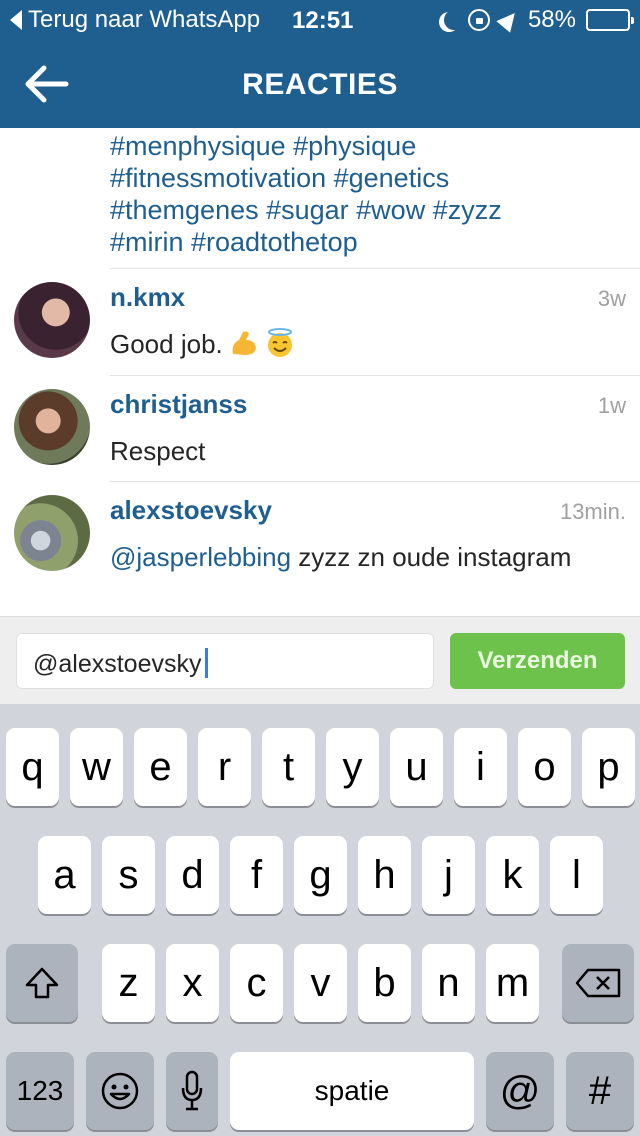 The height and width of the screenshot is (1136, 640). What do you see at coordinates (158, 451) in the screenshot?
I see `comment-body: Respect` at bounding box center [158, 451].